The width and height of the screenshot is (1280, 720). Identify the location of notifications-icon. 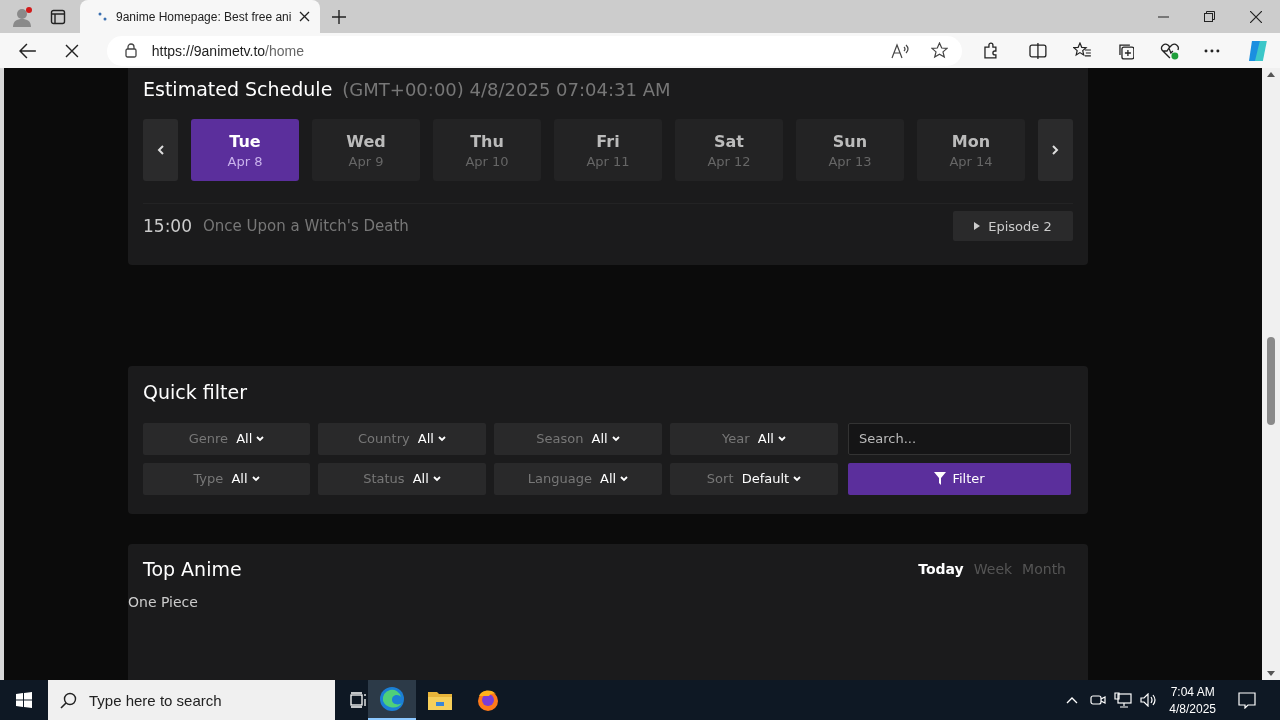
(1247, 700).